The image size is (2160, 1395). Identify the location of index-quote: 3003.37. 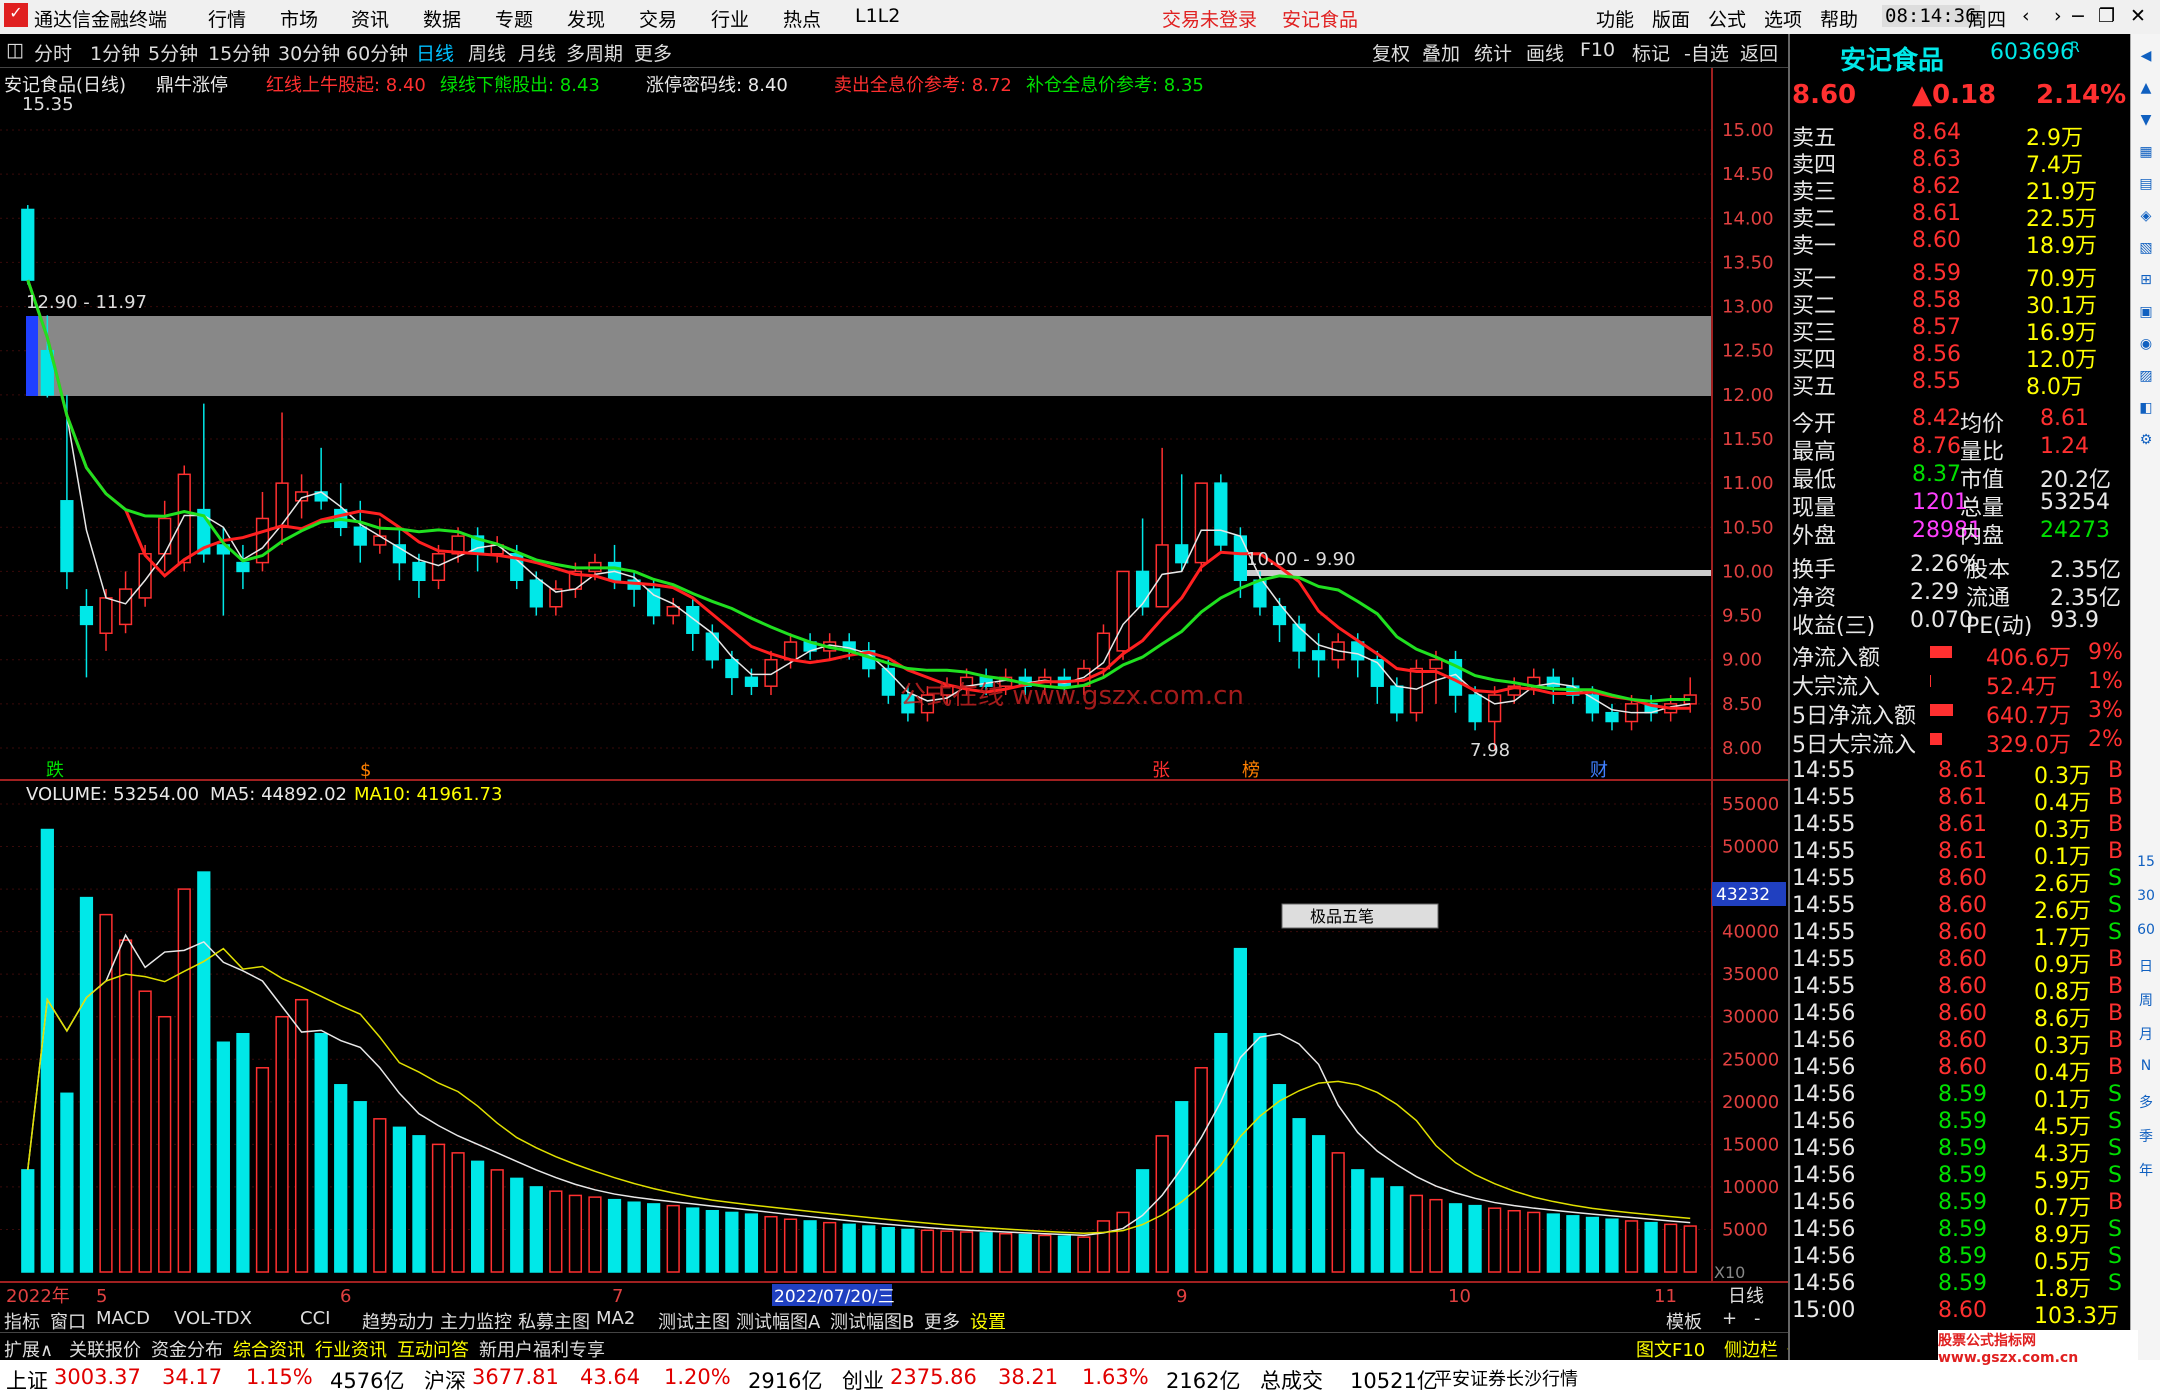
(97, 1377).